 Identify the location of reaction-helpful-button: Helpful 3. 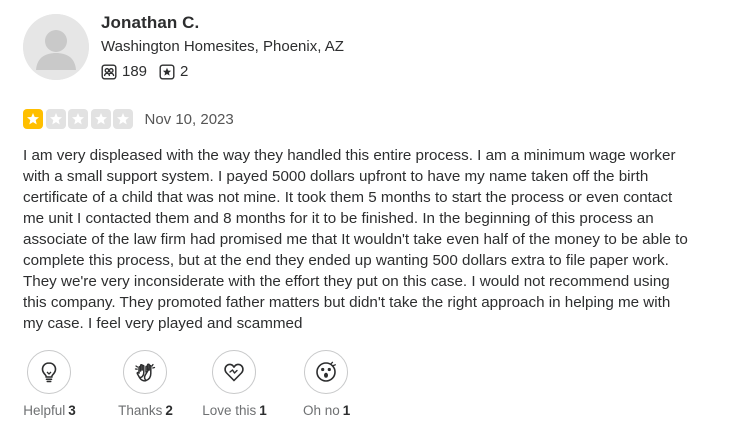
(49, 384).